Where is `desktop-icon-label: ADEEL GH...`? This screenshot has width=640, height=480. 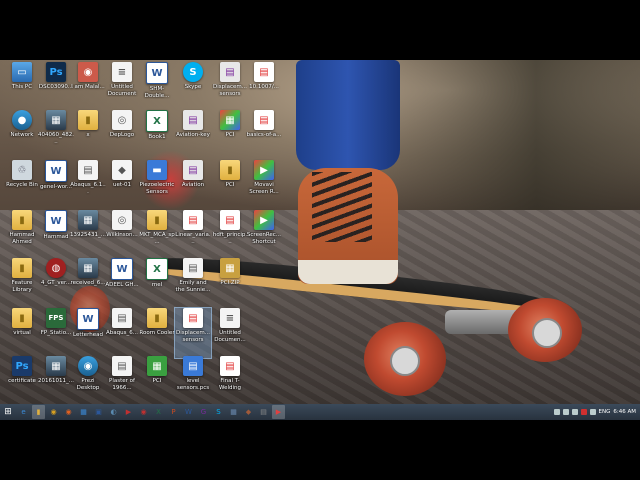 desktop-icon-label: ADEEL GH... is located at coordinates (122, 285).